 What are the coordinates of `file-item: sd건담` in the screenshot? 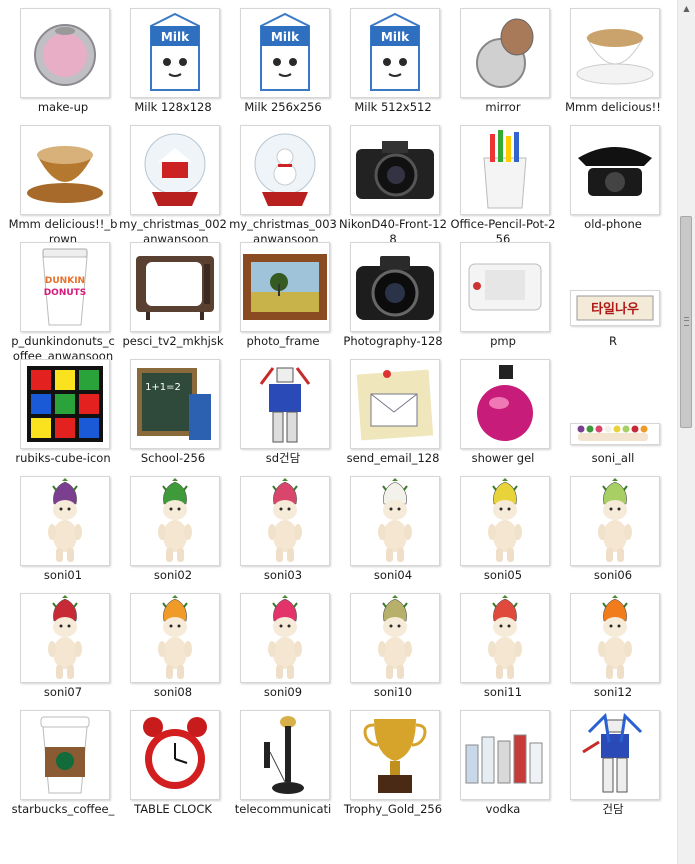 It's located at (283, 409).